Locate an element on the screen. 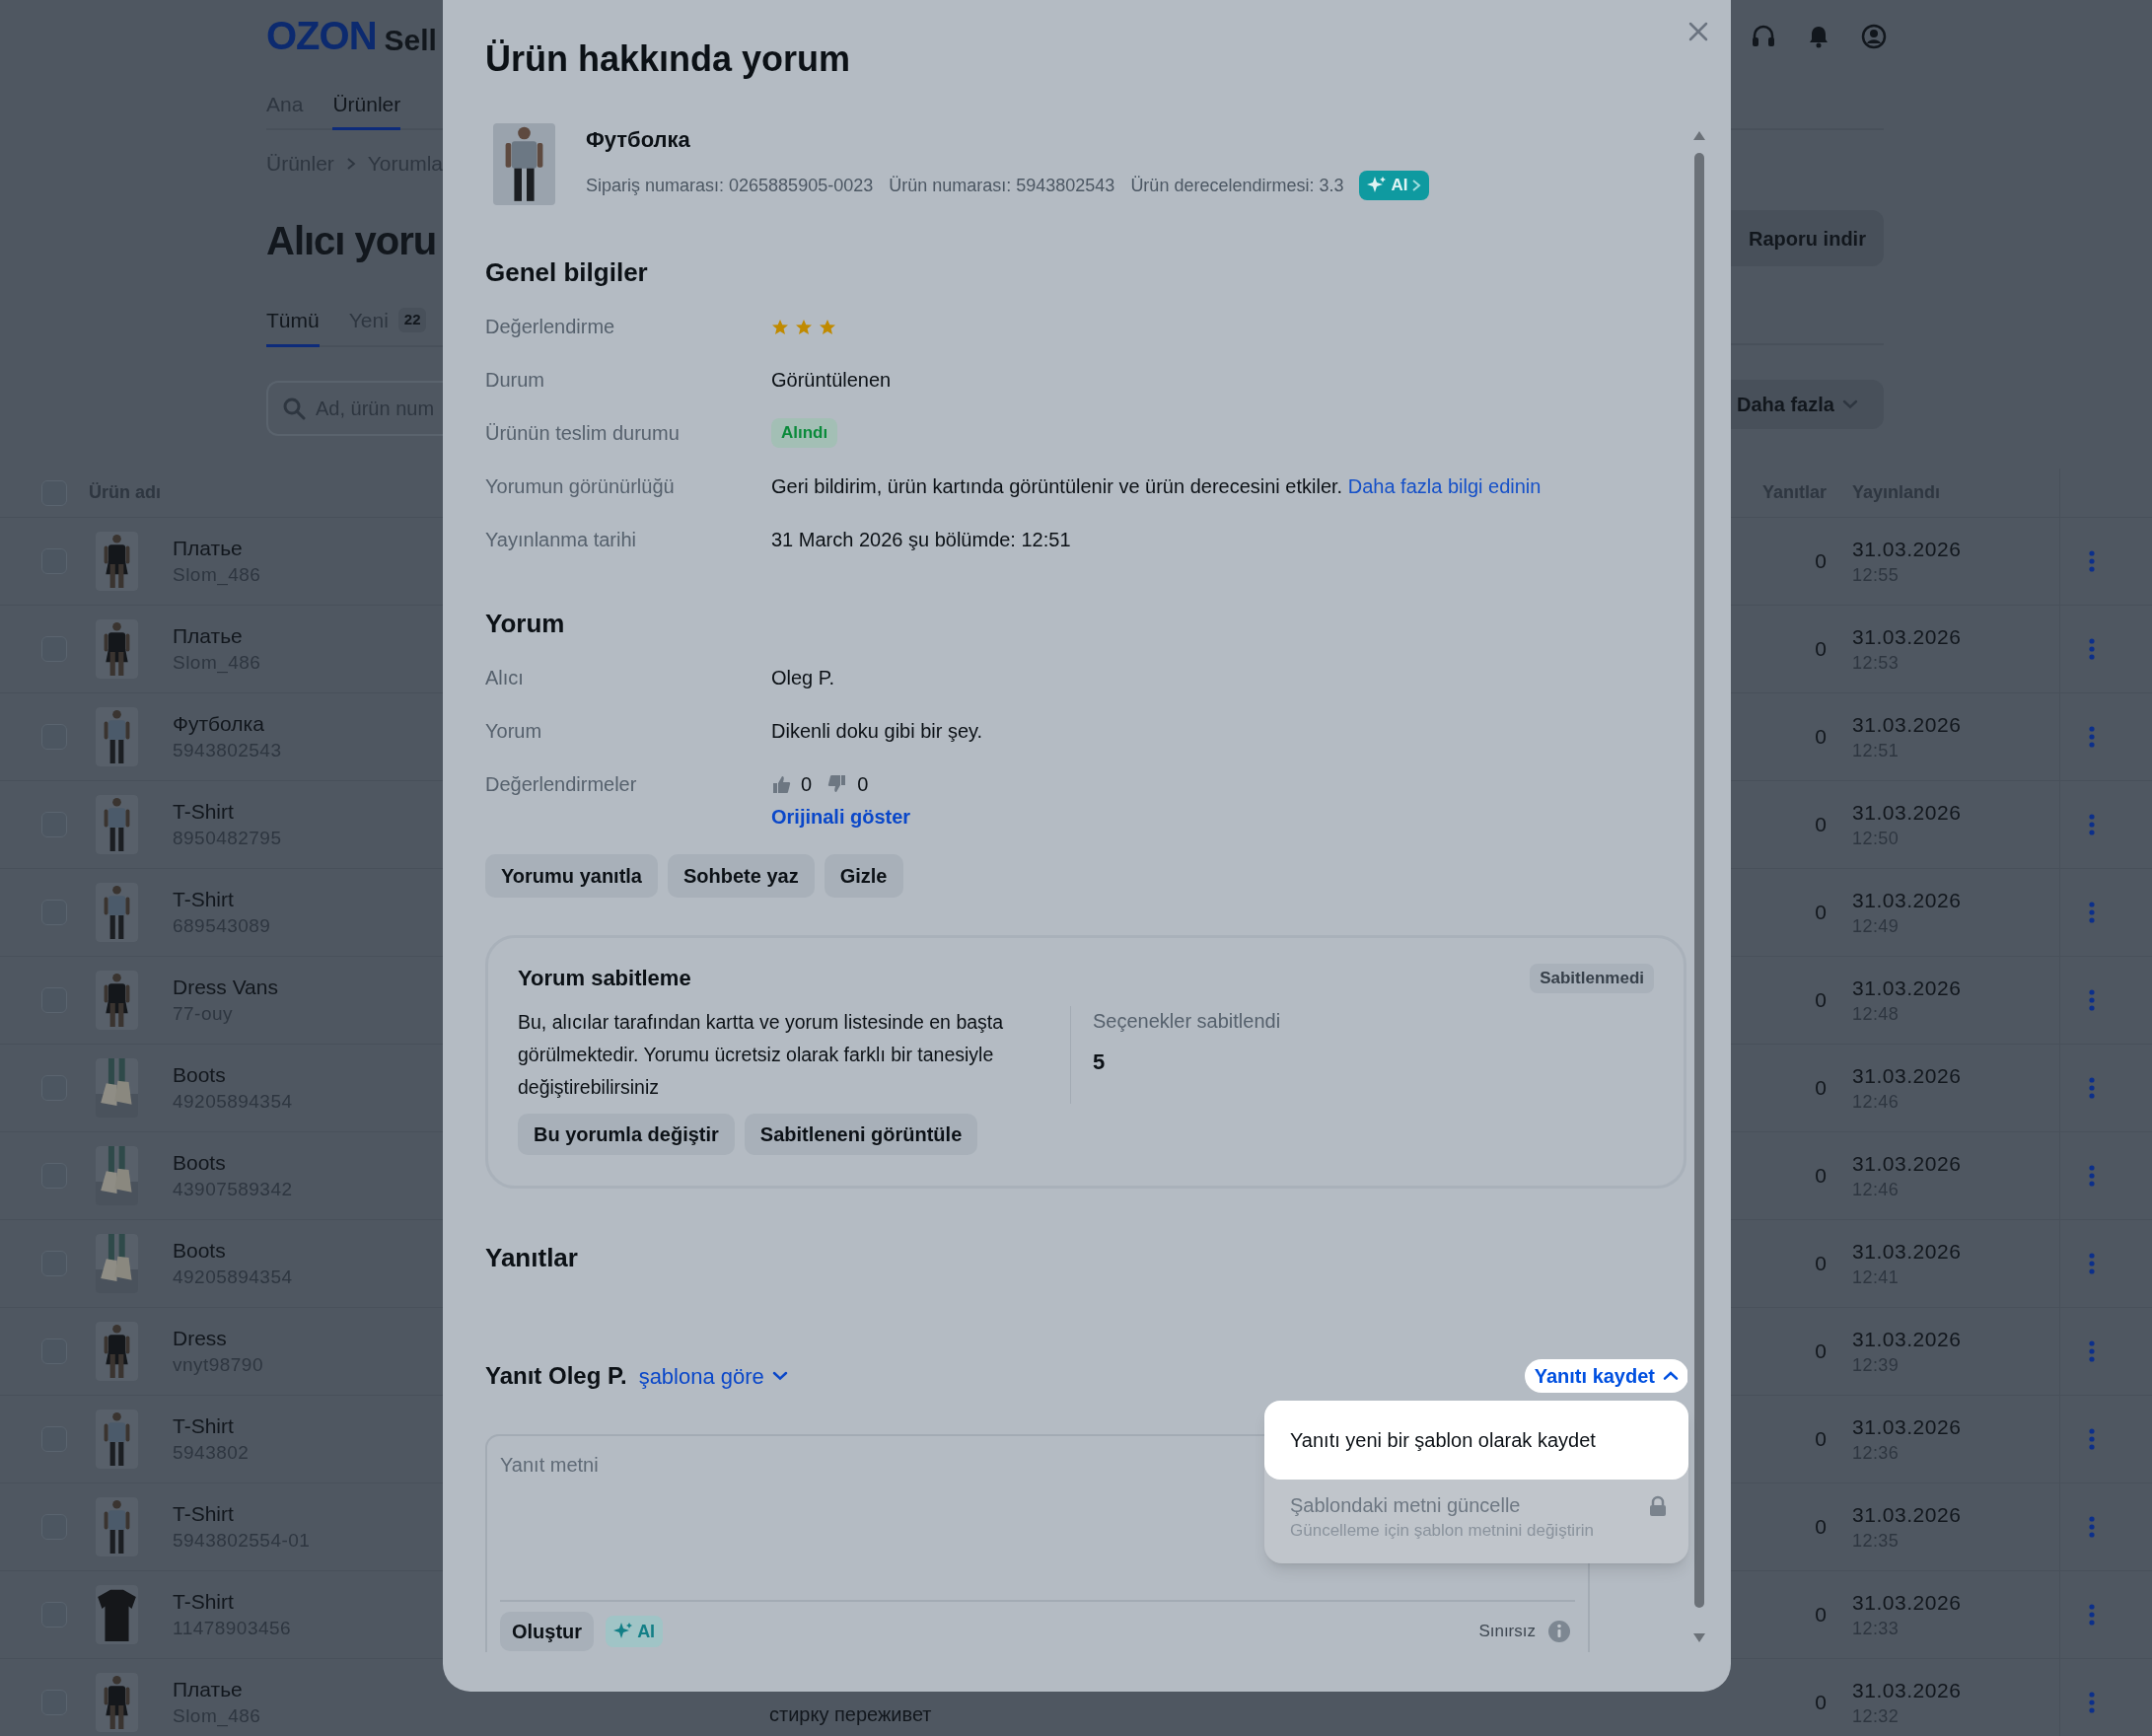 This screenshot has width=2152, height=1736. limit-text: Sınırsız is located at coordinates (1507, 1632).